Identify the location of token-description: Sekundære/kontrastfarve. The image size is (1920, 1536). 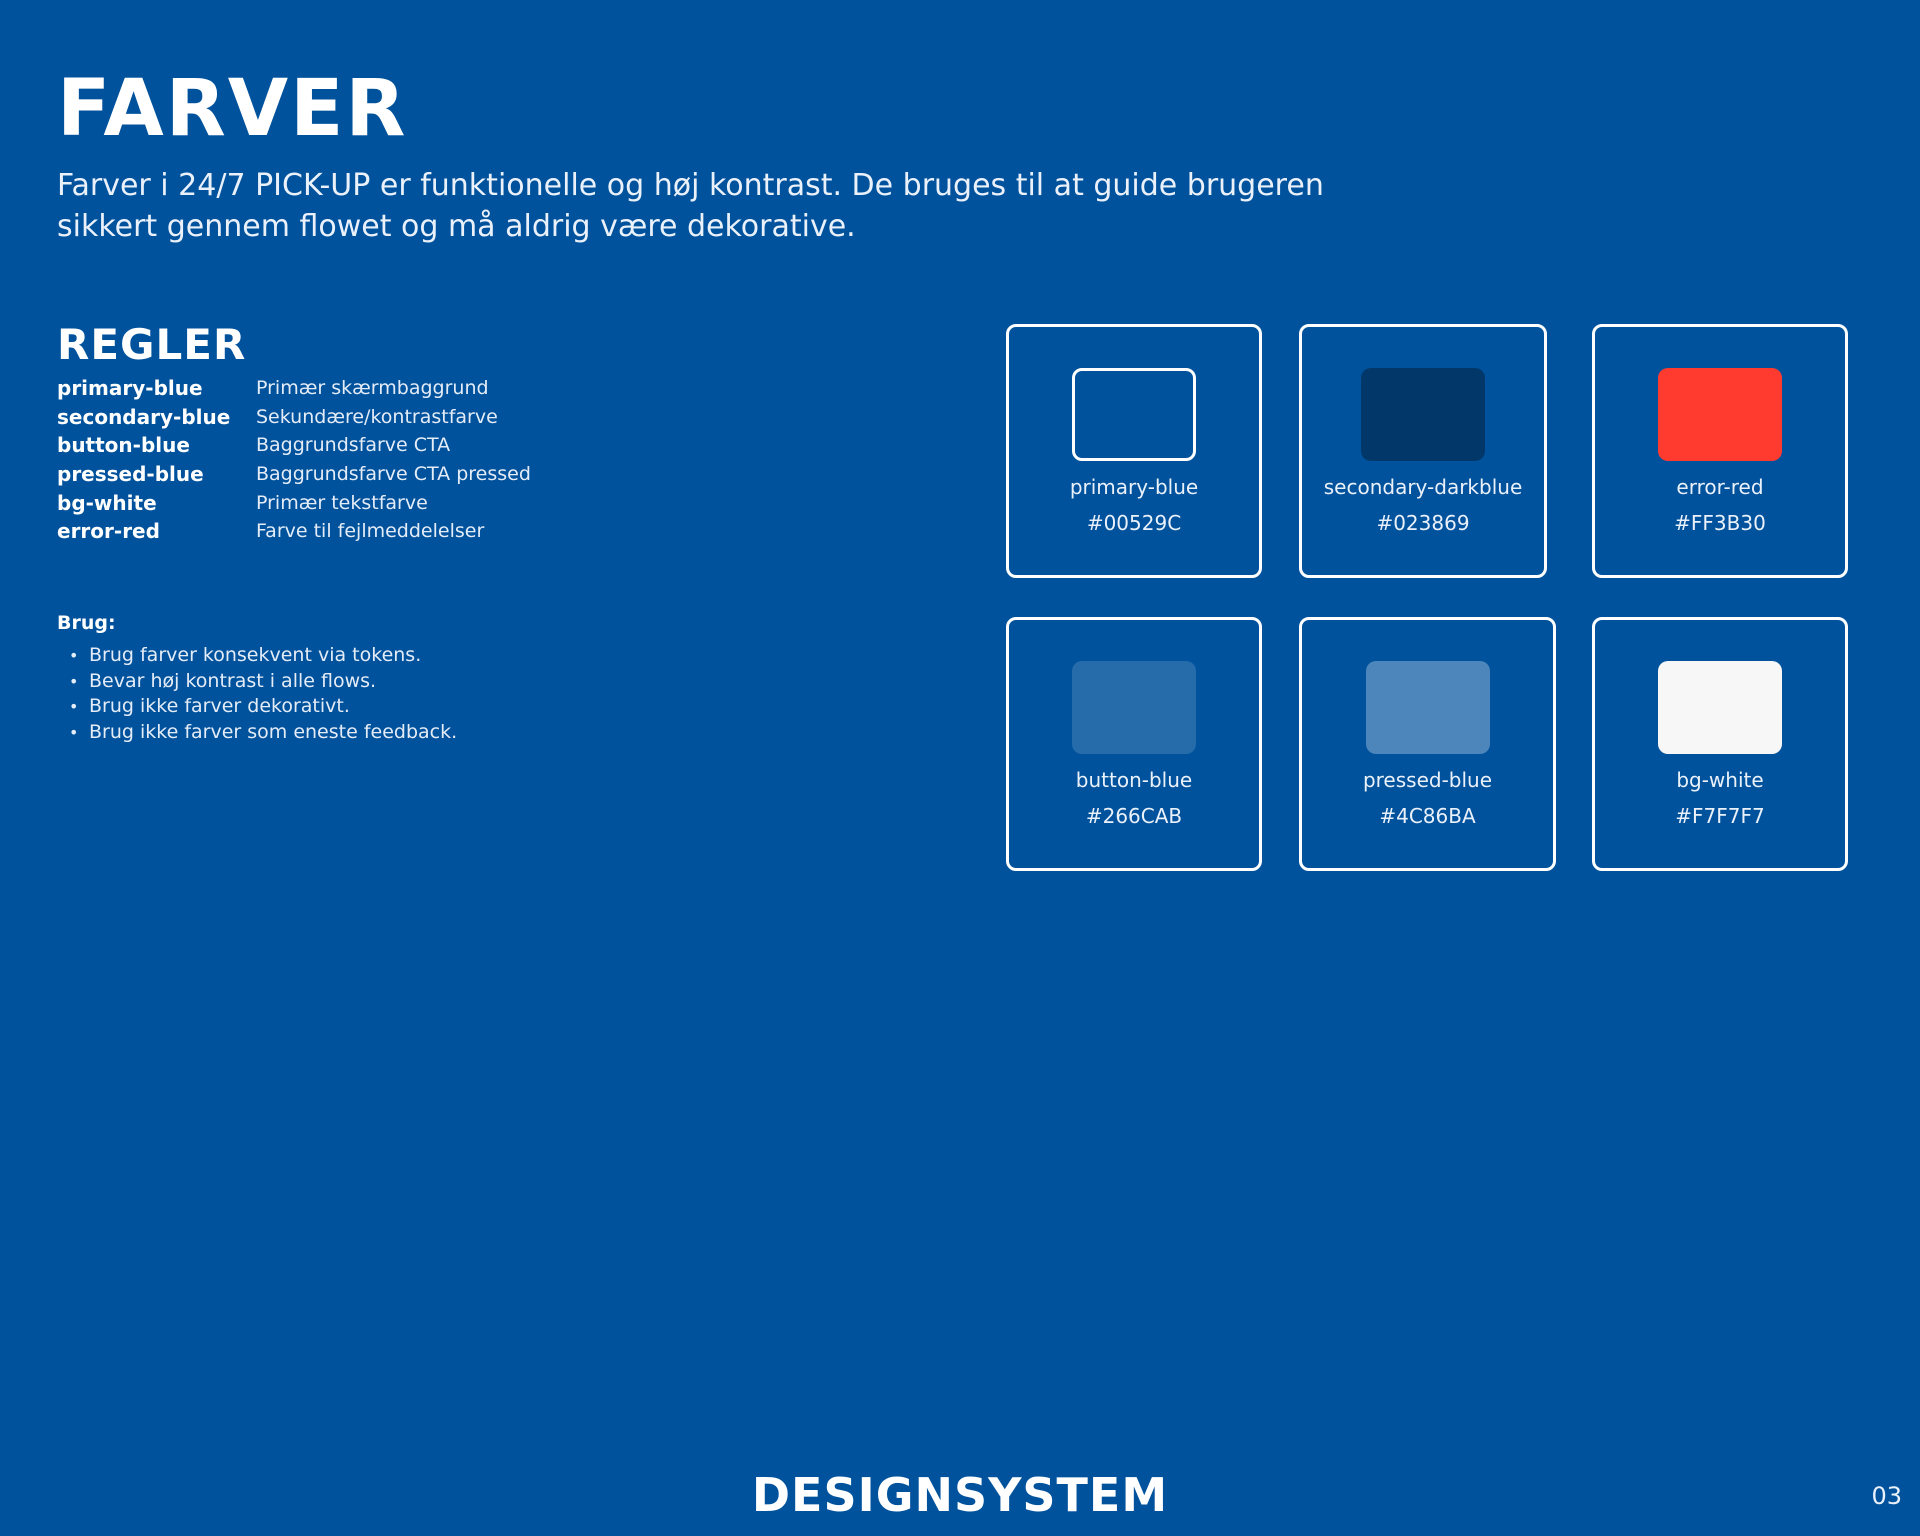
(377, 416).